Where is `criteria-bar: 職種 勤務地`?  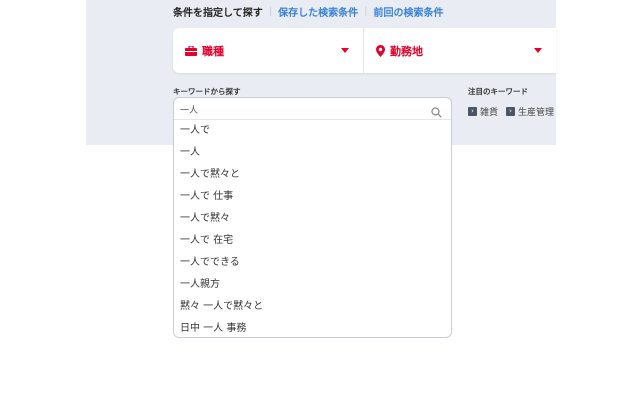
criteria-bar: 職種 勤務地 is located at coordinates (364, 50).